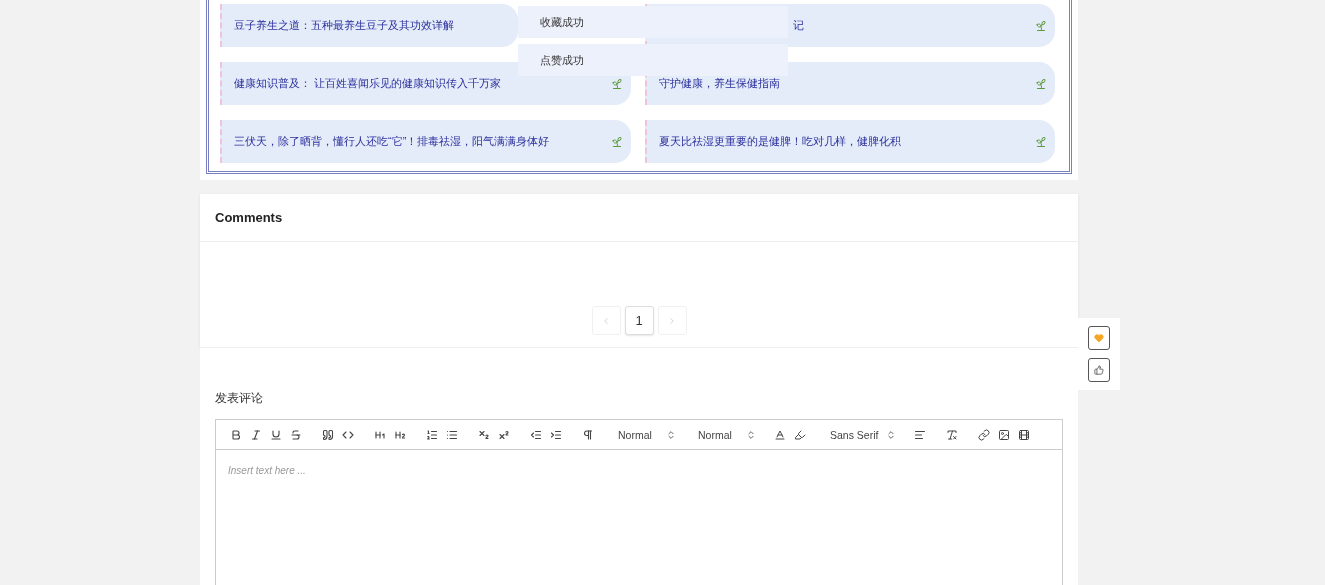 The image size is (1325, 585). Describe the element at coordinates (249, 217) in the screenshot. I see `comments-title: Comments` at that location.